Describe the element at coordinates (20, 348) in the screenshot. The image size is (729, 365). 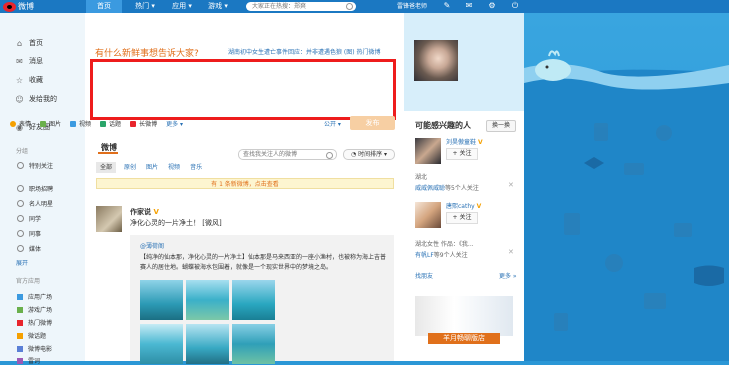
I see `movie-icon` at that location.